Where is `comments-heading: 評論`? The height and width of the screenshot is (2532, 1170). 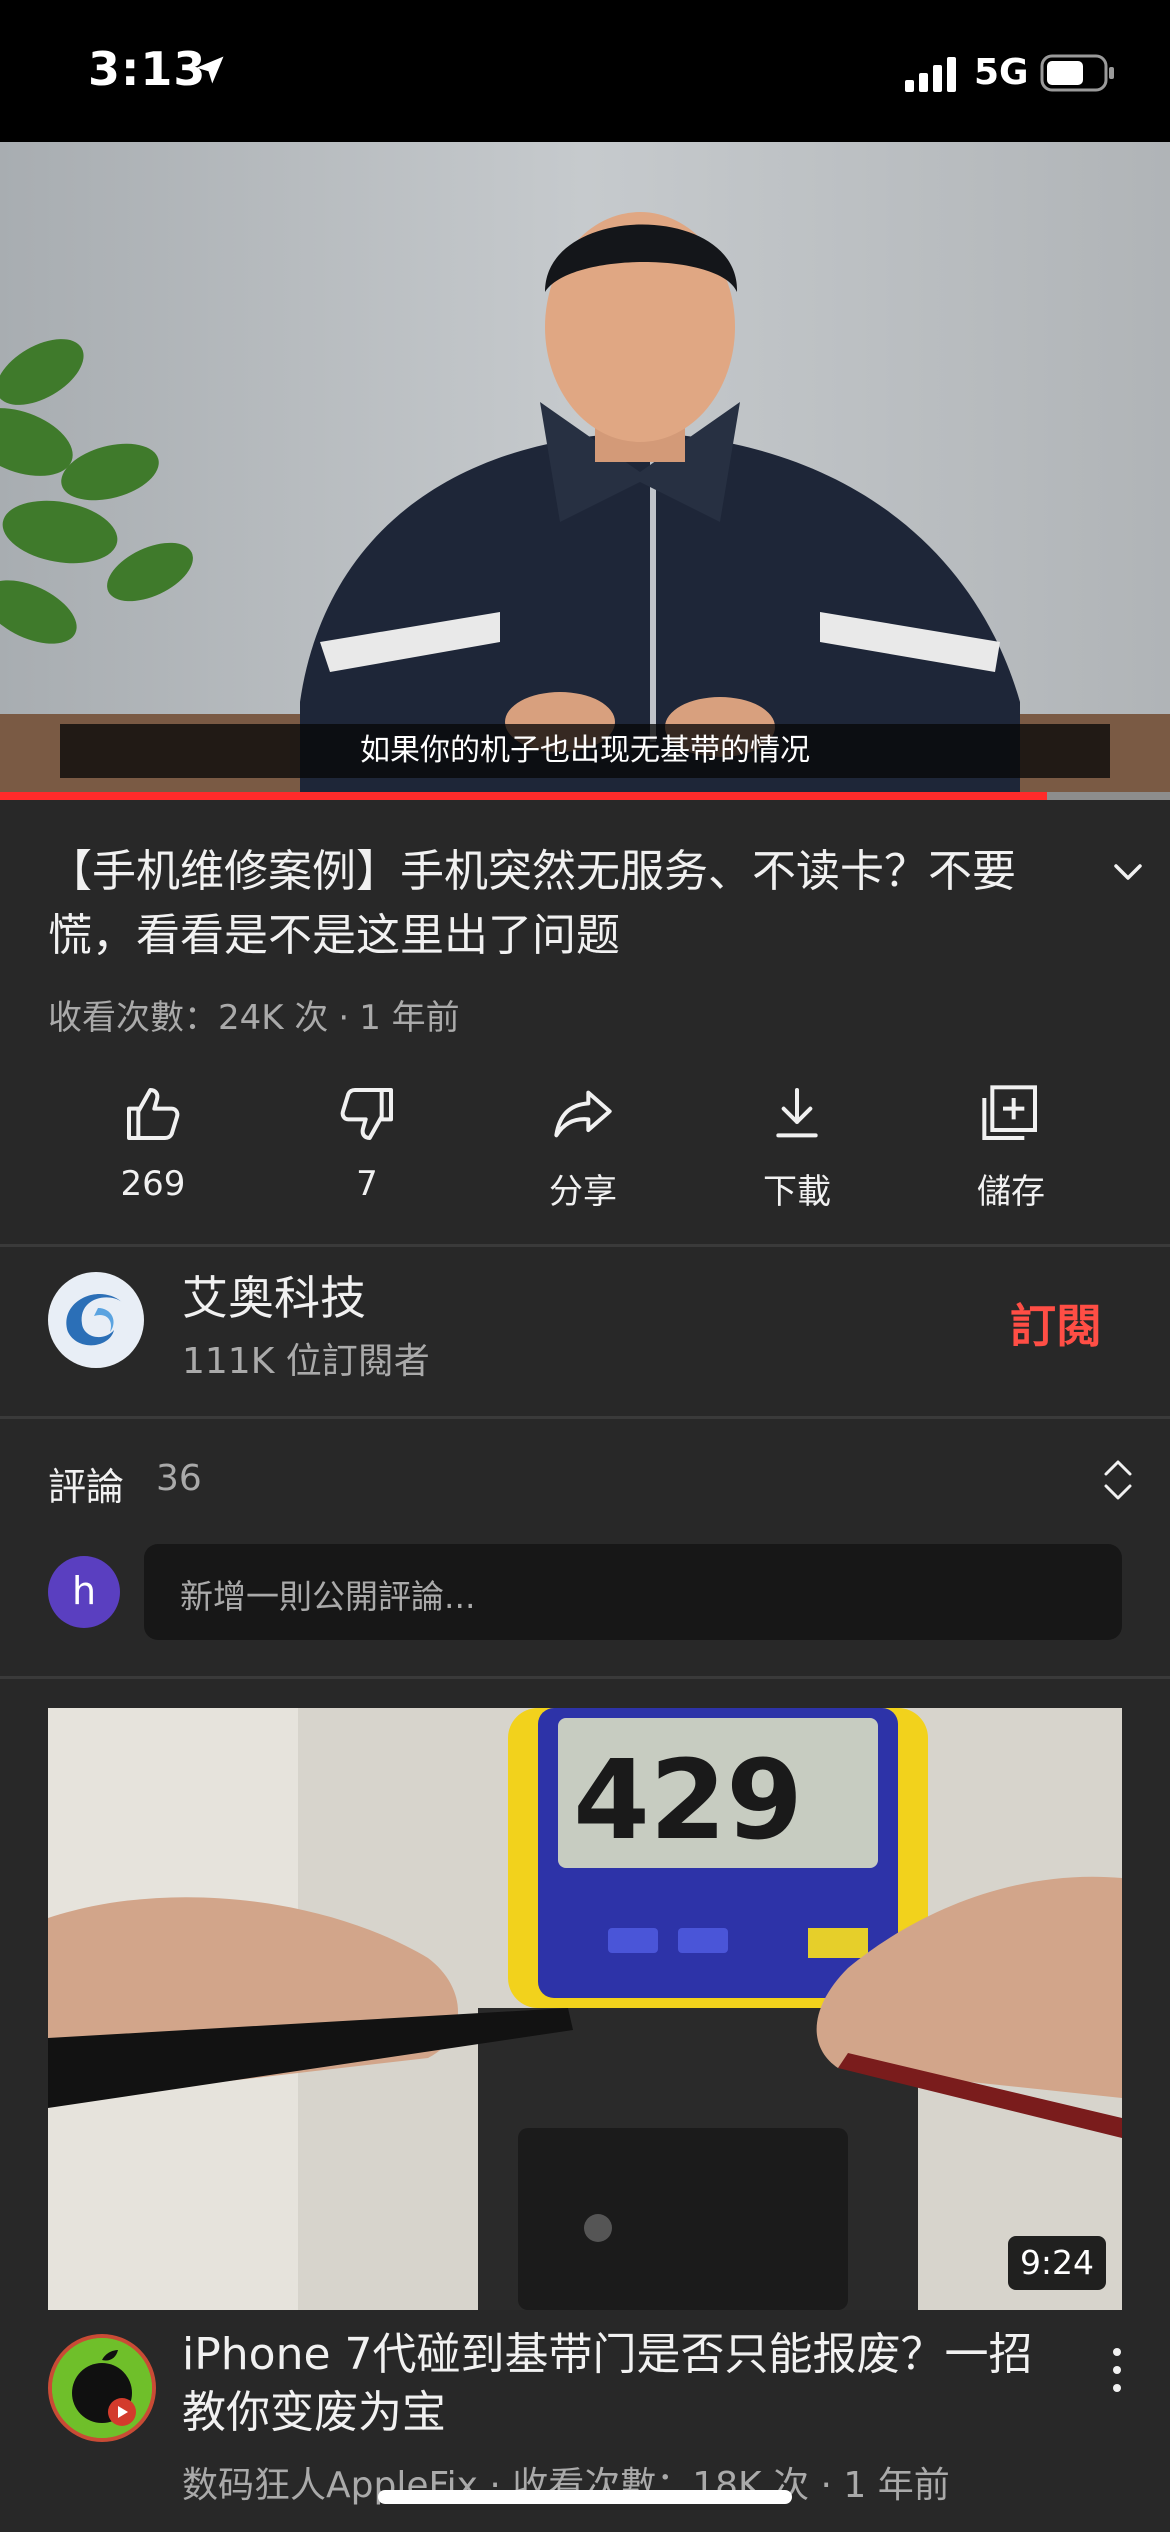 comments-heading: 評論 is located at coordinates (86, 1483).